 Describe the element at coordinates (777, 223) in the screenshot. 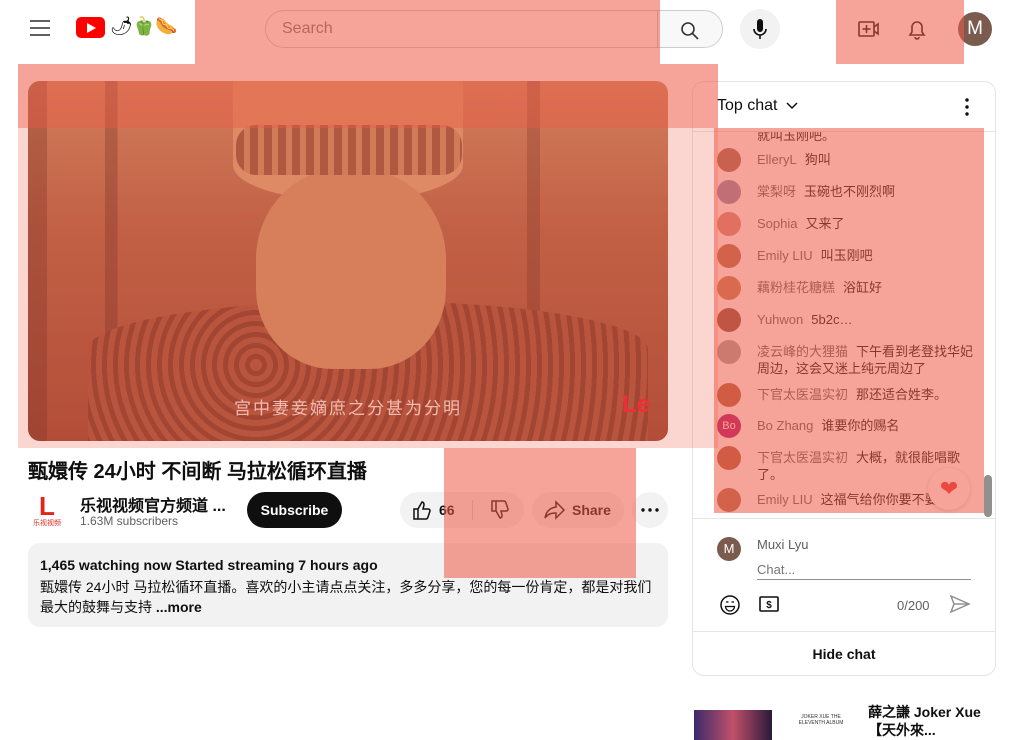

I see `chat-author: Sophia` at that location.